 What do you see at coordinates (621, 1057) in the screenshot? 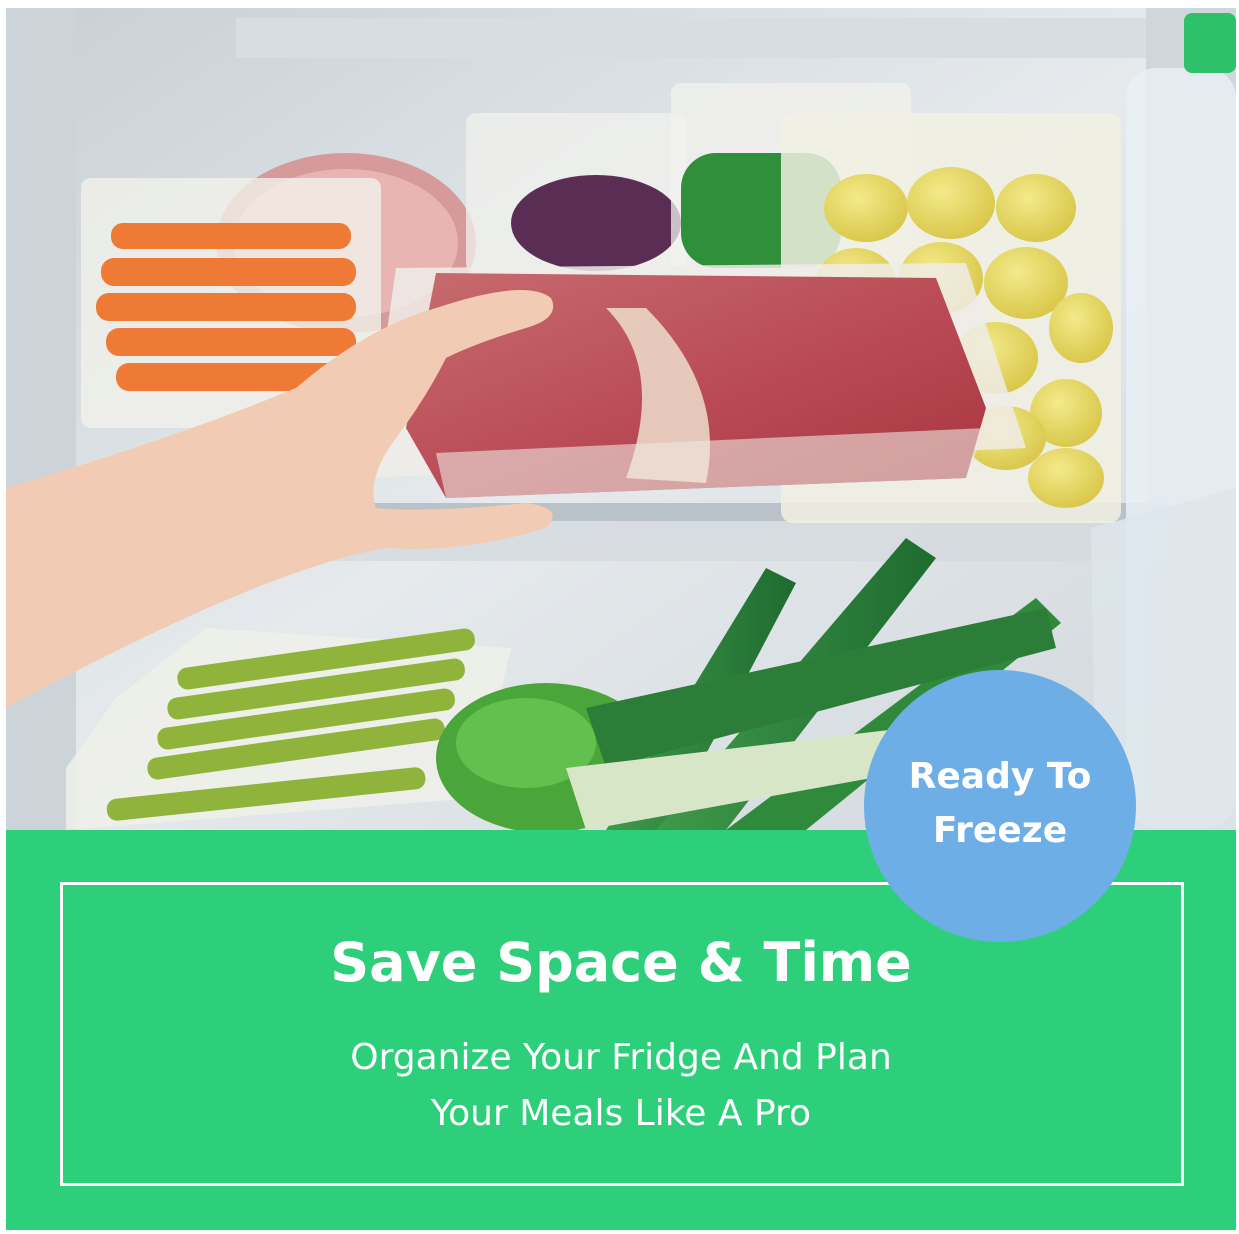
I see `subheadline-line-1: Organize Your Fridge And Plan` at bounding box center [621, 1057].